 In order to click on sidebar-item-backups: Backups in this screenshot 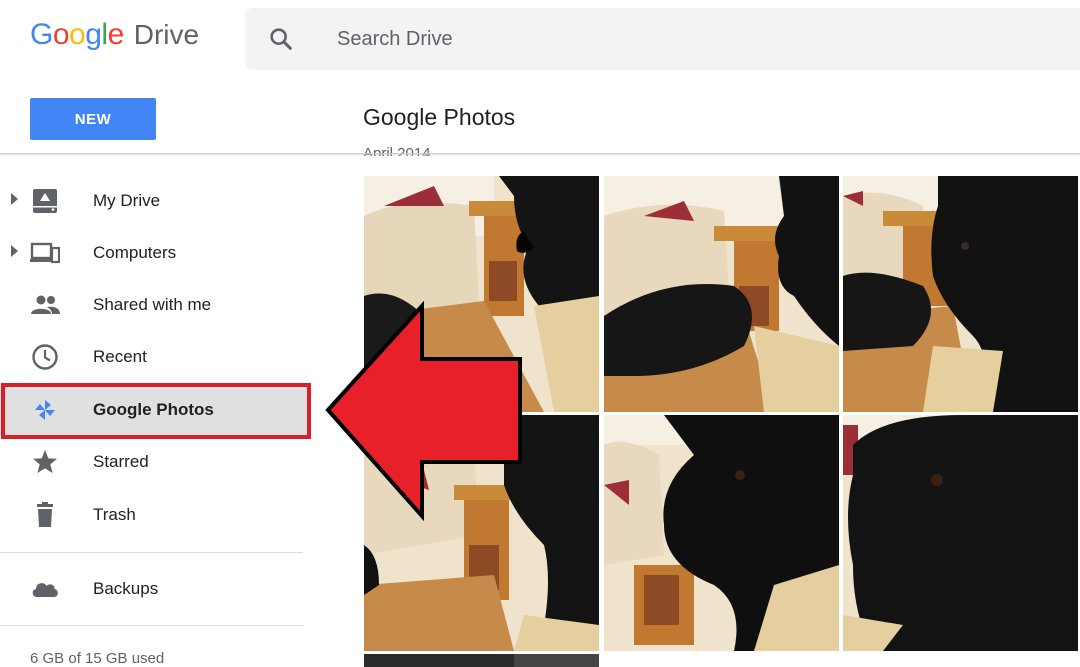, I will do `click(155, 589)`.